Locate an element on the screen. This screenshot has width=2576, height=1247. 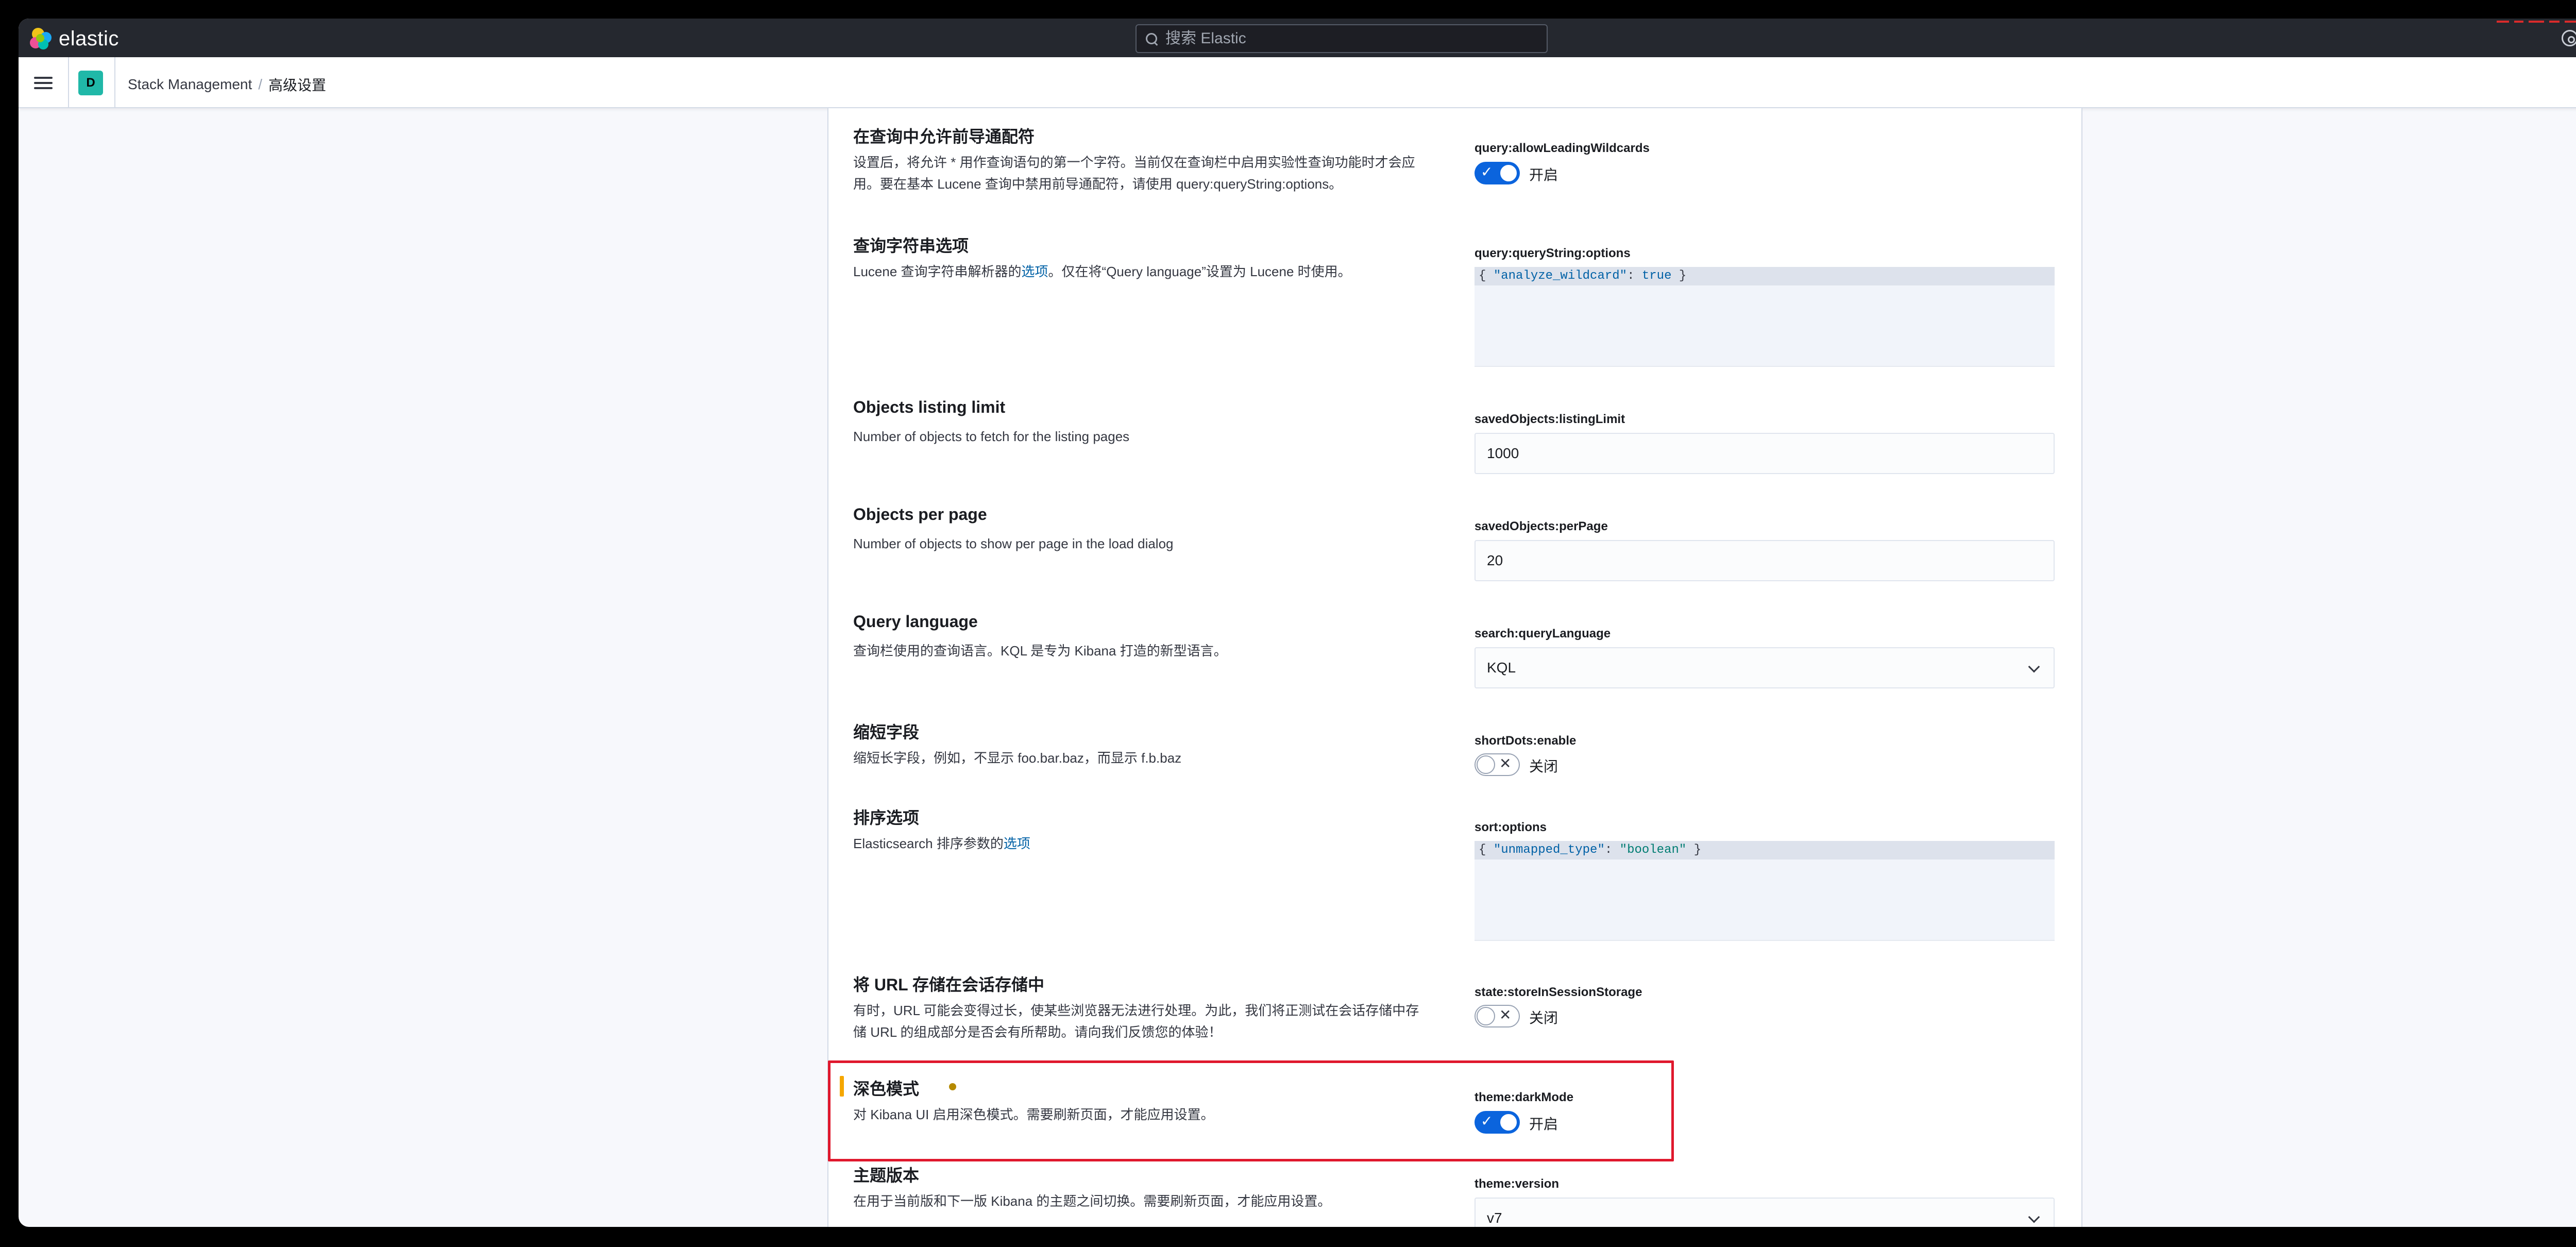
code-line: { "unmapped_type": "boolean" } is located at coordinates (1765, 850).